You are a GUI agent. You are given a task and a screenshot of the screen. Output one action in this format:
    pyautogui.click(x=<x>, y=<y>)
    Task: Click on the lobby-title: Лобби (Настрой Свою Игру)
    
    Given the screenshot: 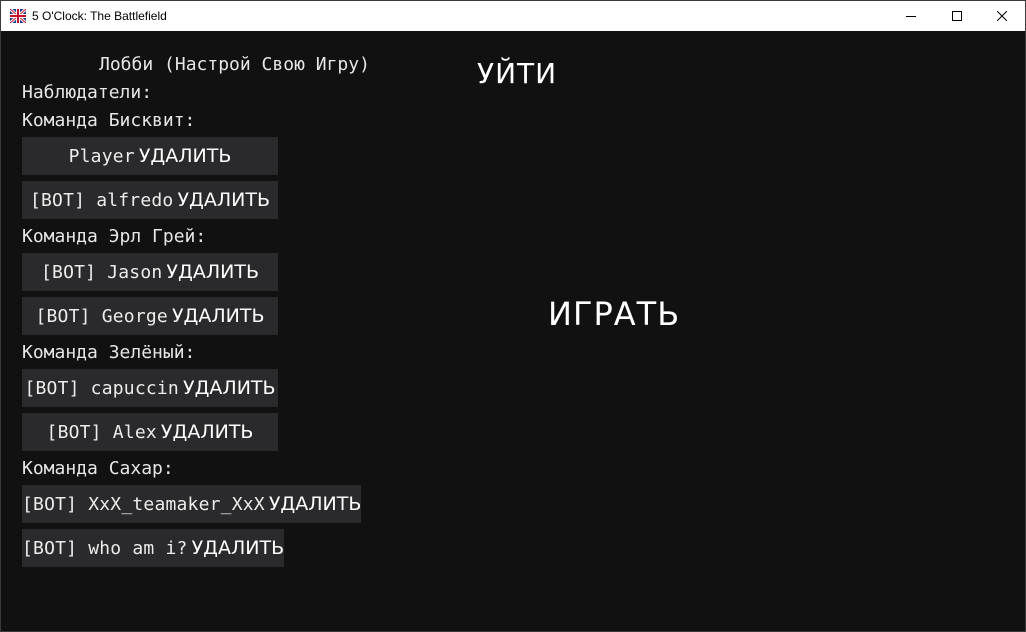 What is the action you would take?
    pyautogui.click(x=234, y=64)
    